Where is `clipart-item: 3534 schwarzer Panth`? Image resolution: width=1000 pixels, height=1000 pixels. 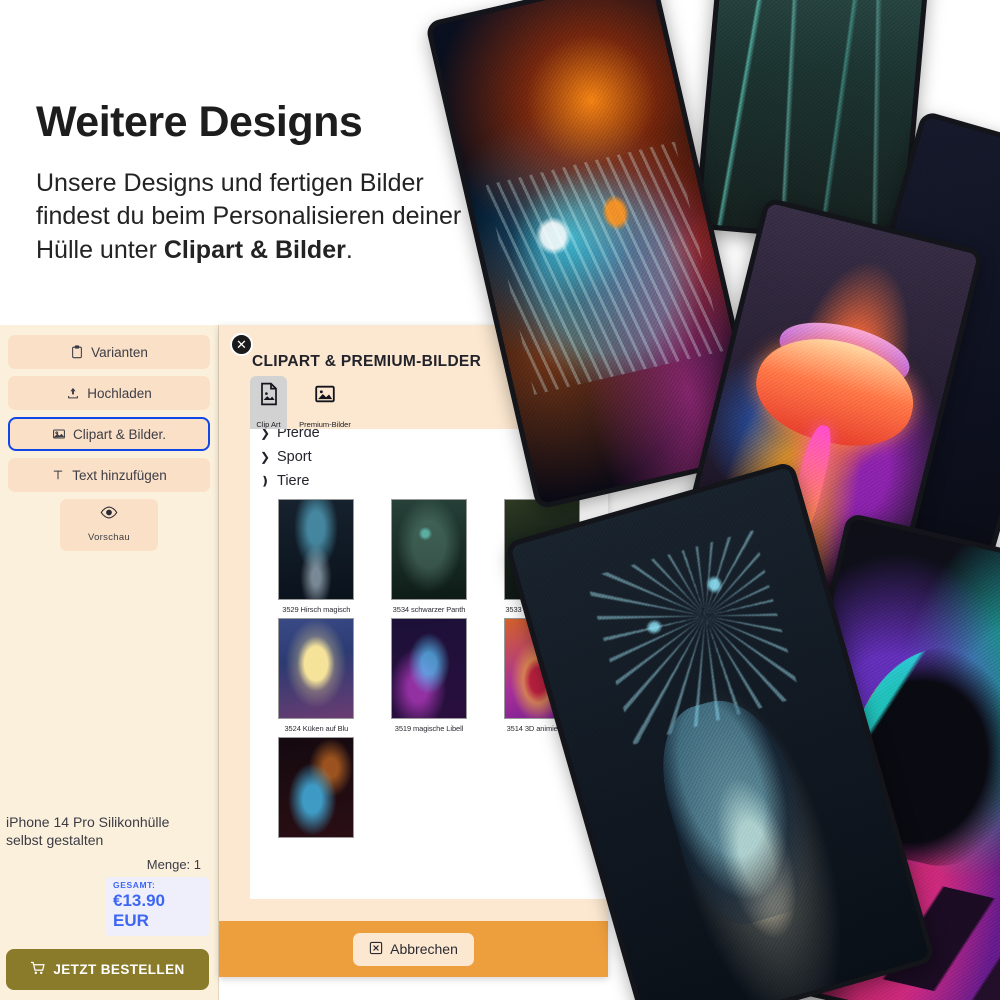
clipart-item: 3534 schwarzer Panth is located at coordinates (429, 556).